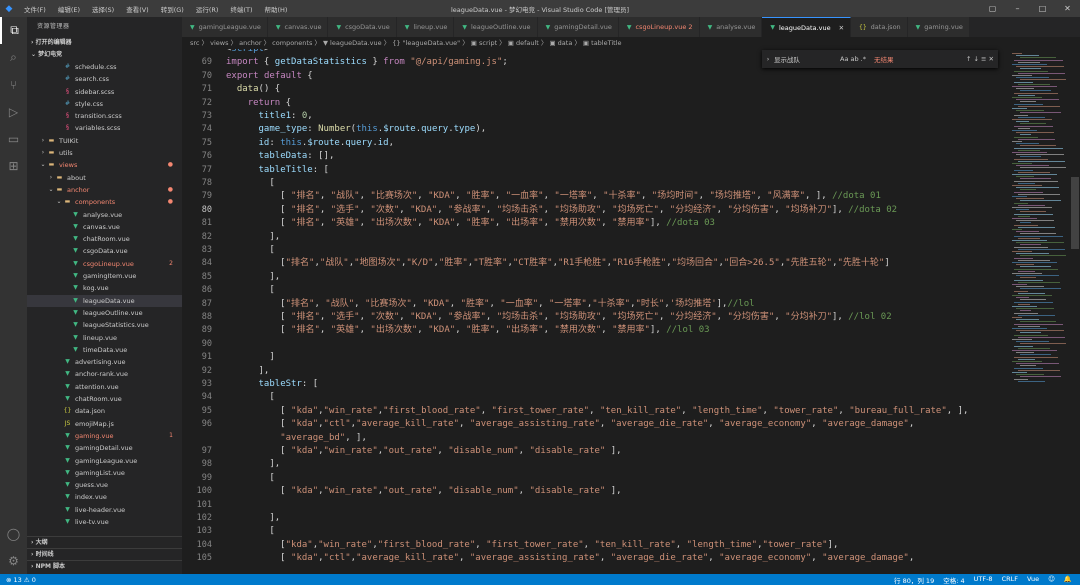 This screenshot has height=585, width=1080. I want to click on search-icon: ⌕, so click(13, 57).